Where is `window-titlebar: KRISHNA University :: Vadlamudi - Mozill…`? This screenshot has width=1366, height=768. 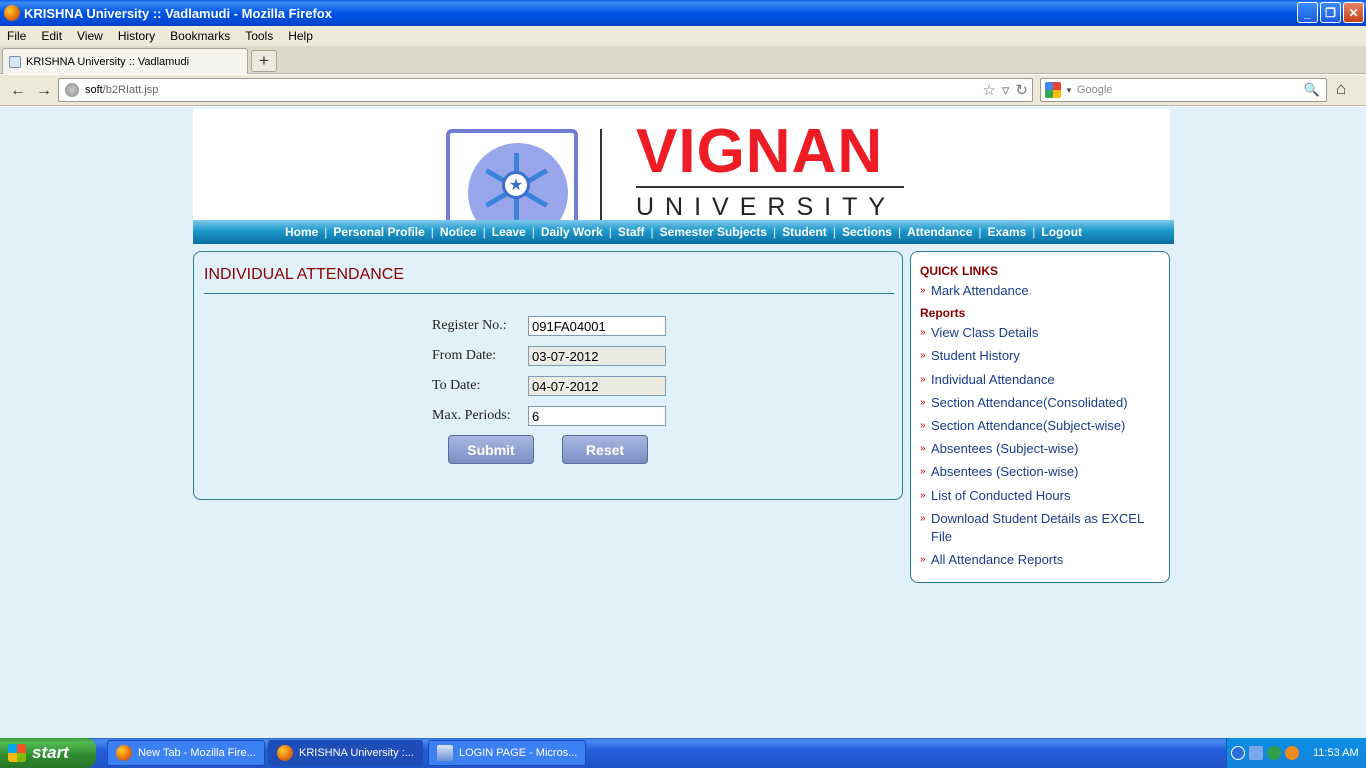 window-titlebar: KRISHNA University :: Vadlamudi - Mozill… is located at coordinates (683, 13).